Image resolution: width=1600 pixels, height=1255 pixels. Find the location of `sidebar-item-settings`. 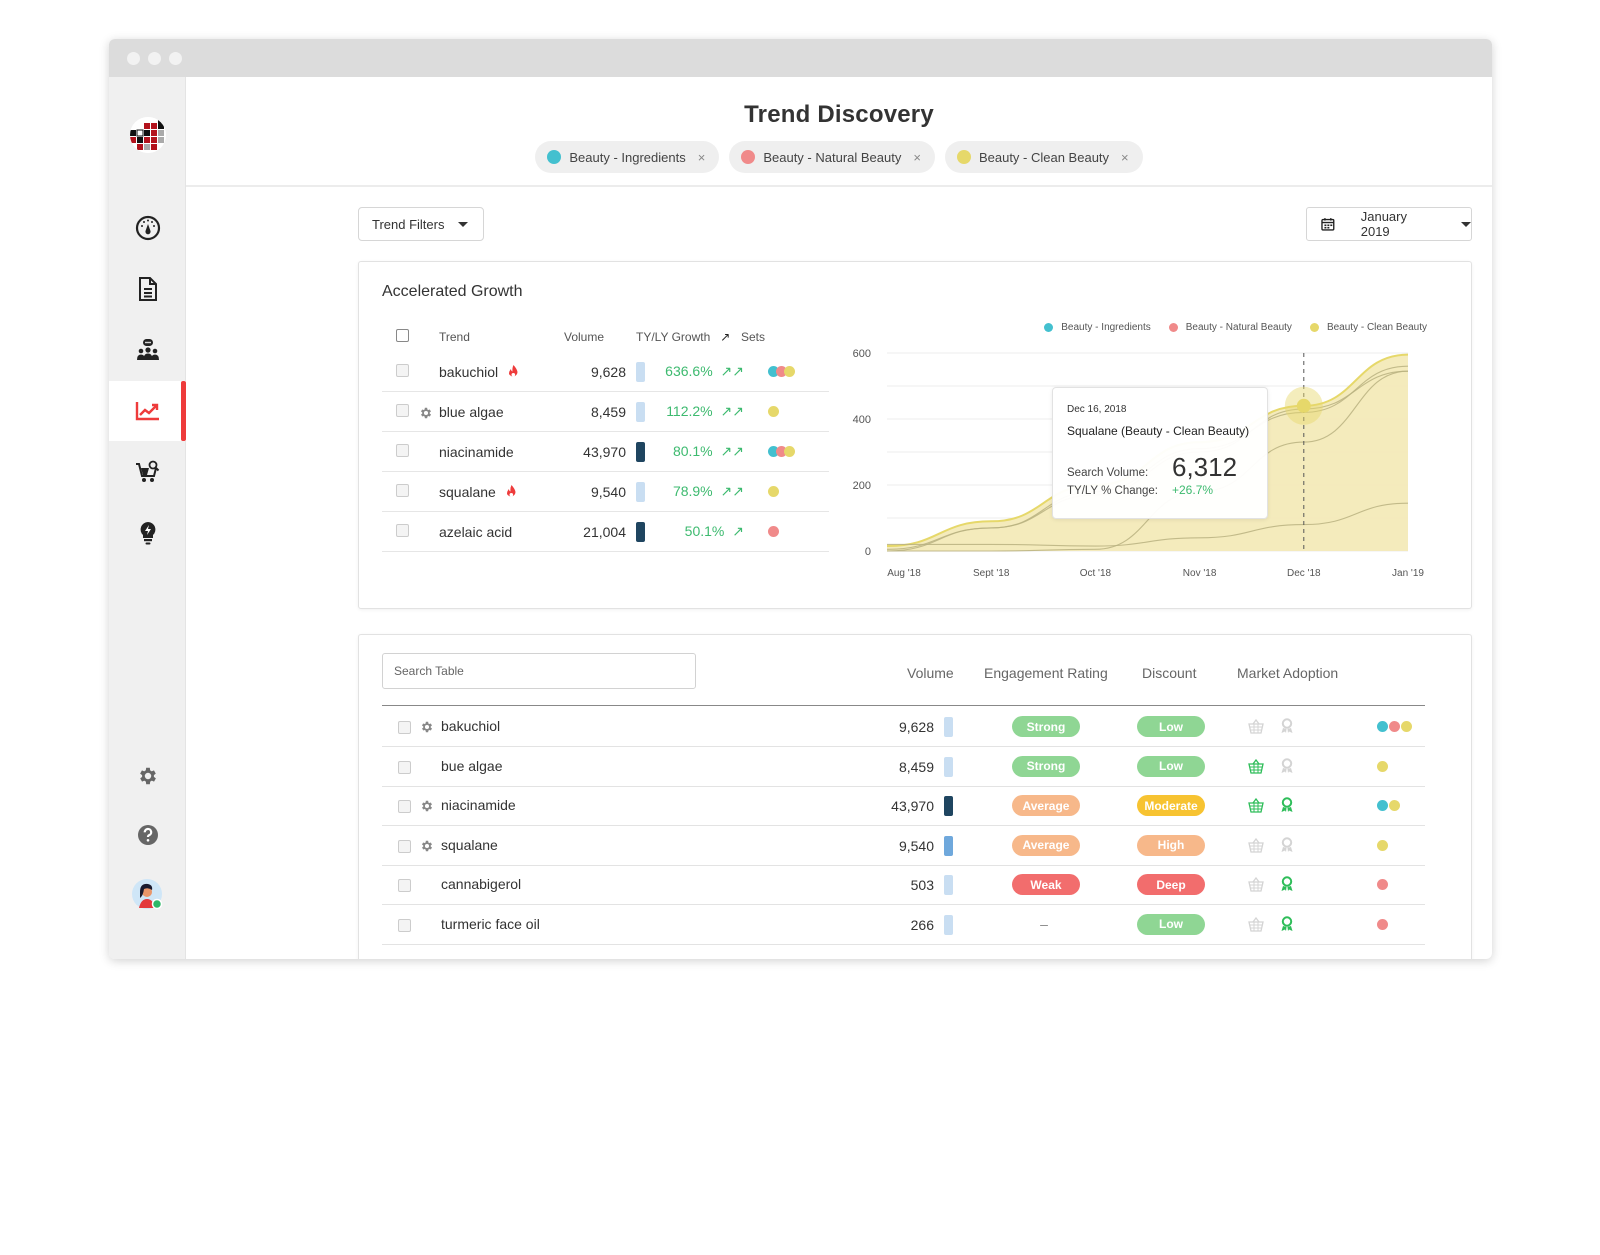

sidebar-item-settings is located at coordinates (147, 776).